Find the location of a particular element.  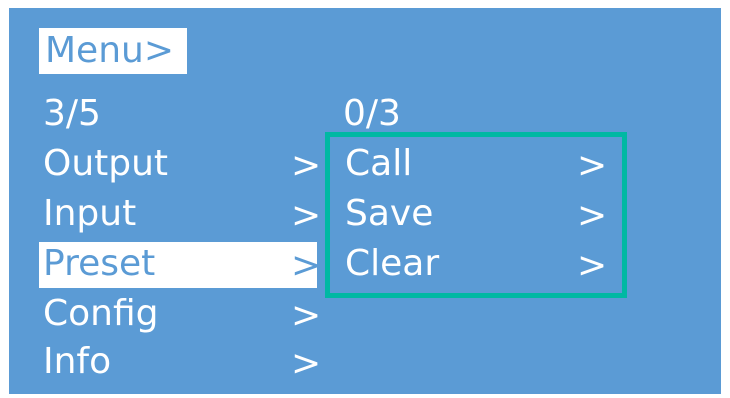

menu-item-label: Input is located at coordinates (90, 213).